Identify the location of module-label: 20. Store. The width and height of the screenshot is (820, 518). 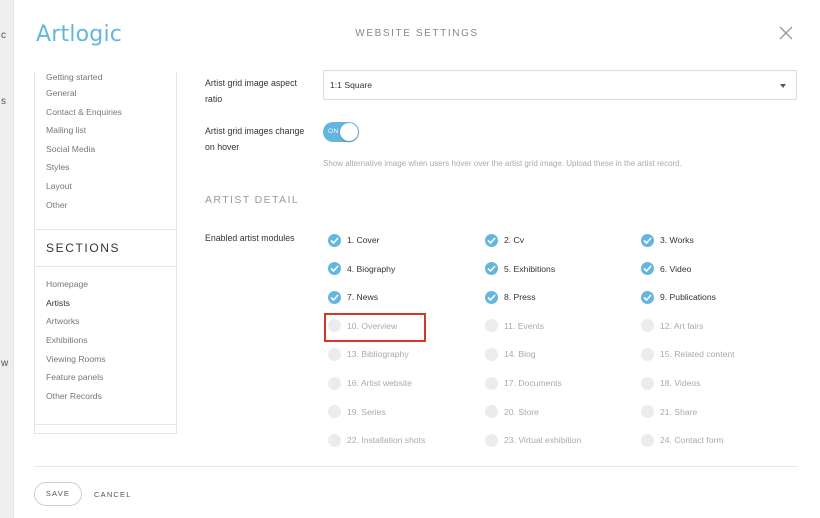
(521, 411).